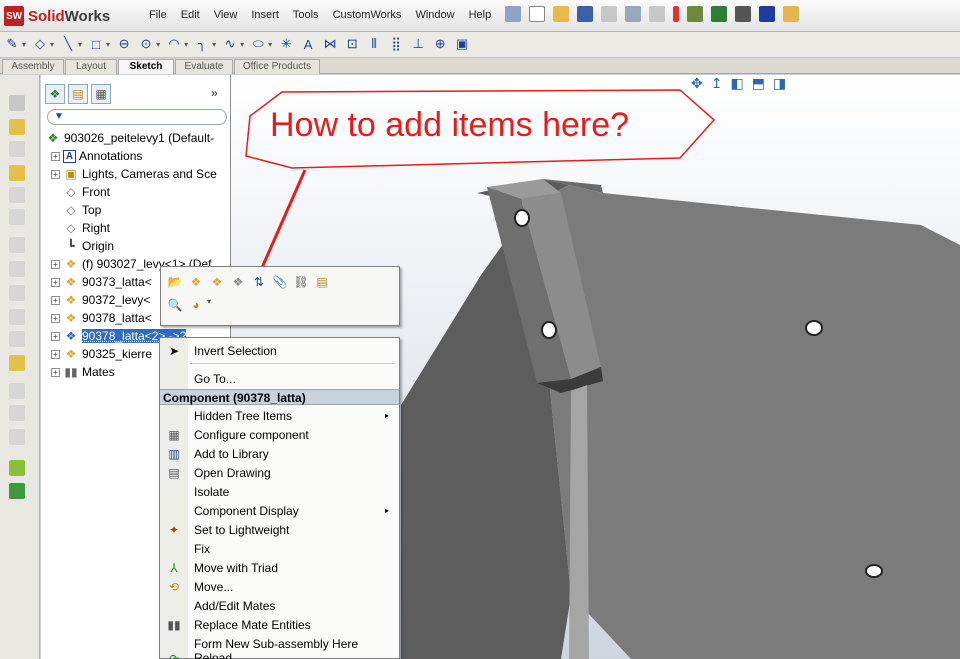  What do you see at coordinates (40, 44) in the screenshot?
I see `smart-dimension-icon: ◇` at bounding box center [40, 44].